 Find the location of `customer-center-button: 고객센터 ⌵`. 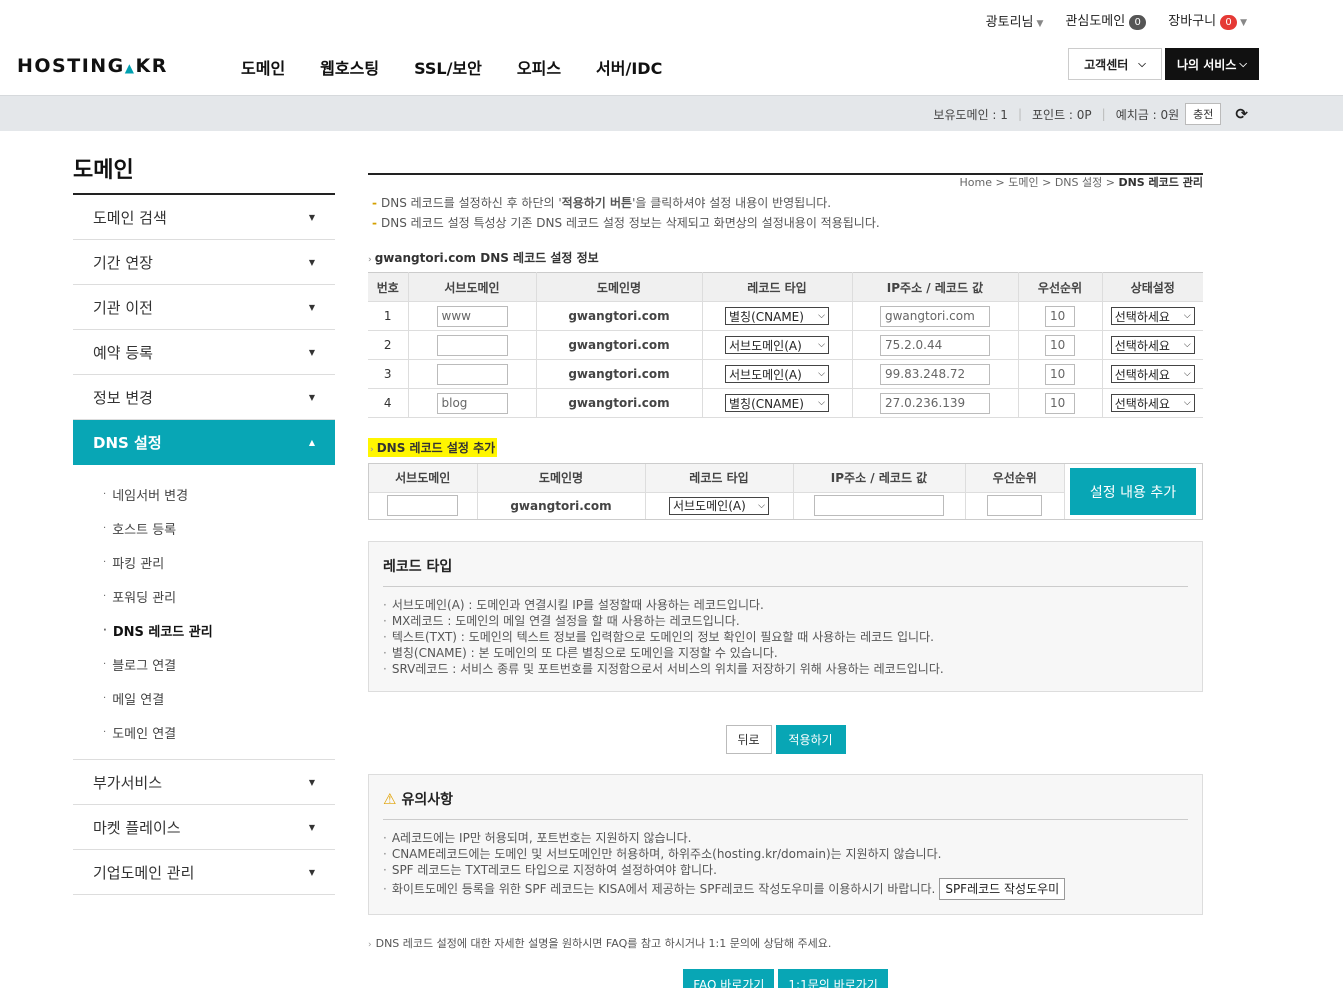

customer-center-button: 고객센터 ⌵ is located at coordinates (1115, 64).